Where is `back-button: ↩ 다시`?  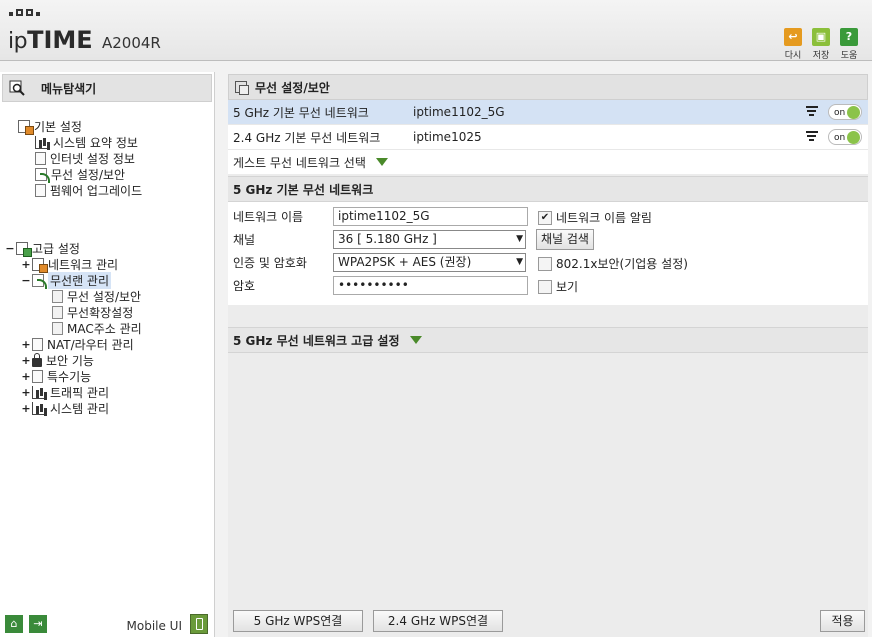 back-button: ↩ 다시 is located at coordinates (793, 44).